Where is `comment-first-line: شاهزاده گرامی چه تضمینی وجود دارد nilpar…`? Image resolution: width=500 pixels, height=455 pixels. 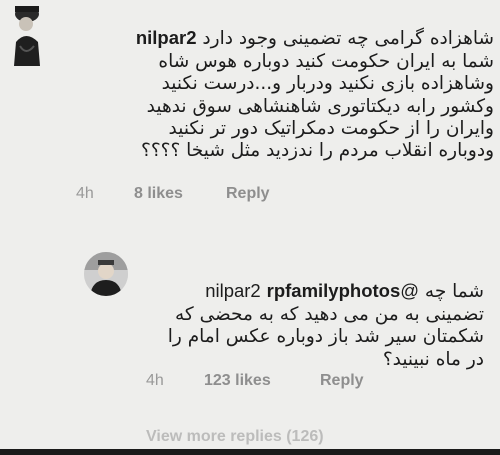
comment-first-line: شاهزاده گرامی چه تضمینی وجود دارد nilpar… is located at coordinates (277, 38).